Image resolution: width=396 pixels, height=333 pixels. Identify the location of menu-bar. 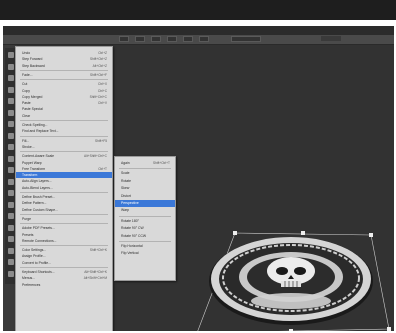
(198, 30).